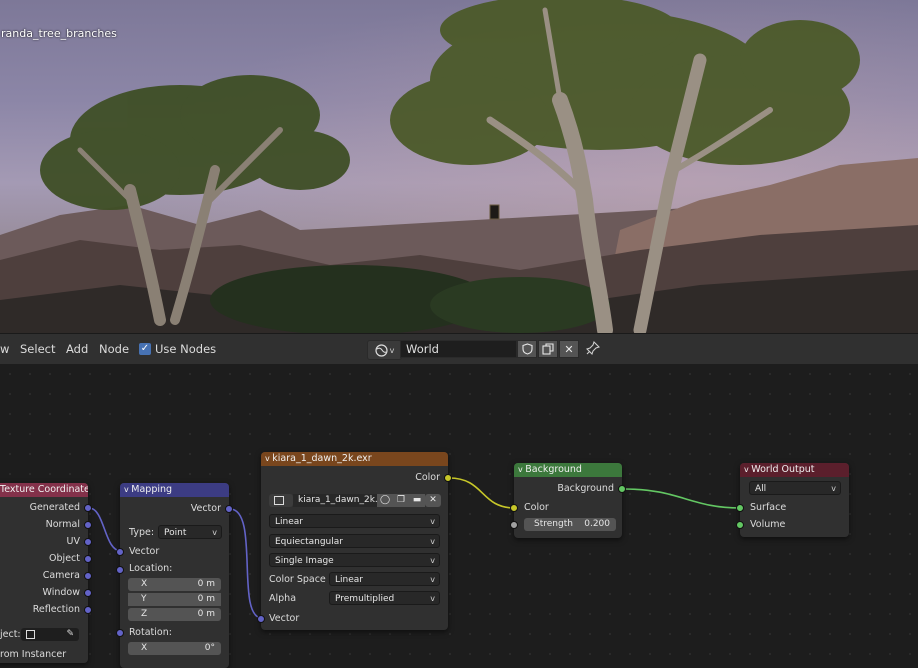 This screenshot has width=918, height=668. Describe the element at coordinates (120, 570) in the screenshot. I see `location-input-socket` at that location.